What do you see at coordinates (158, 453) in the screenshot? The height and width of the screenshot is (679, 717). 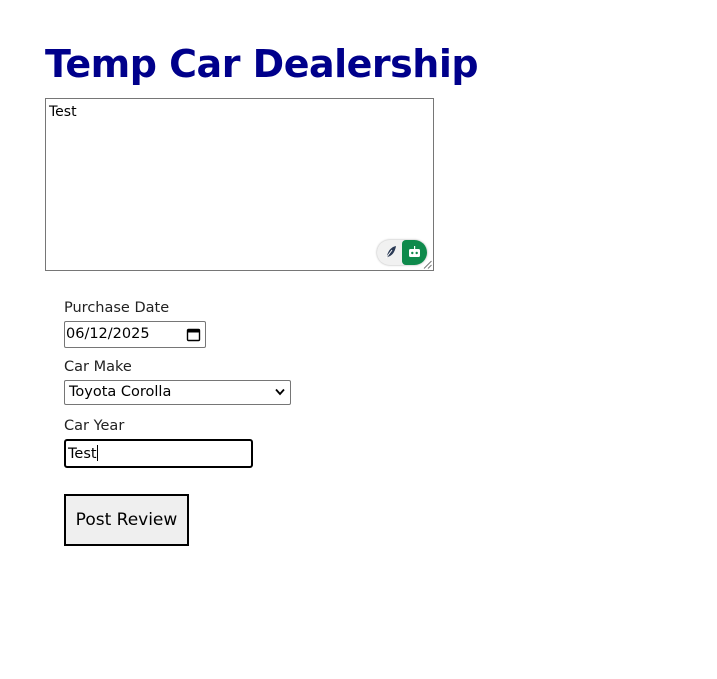 I see `car-year-input: Test` at bounding box center [158, 453].